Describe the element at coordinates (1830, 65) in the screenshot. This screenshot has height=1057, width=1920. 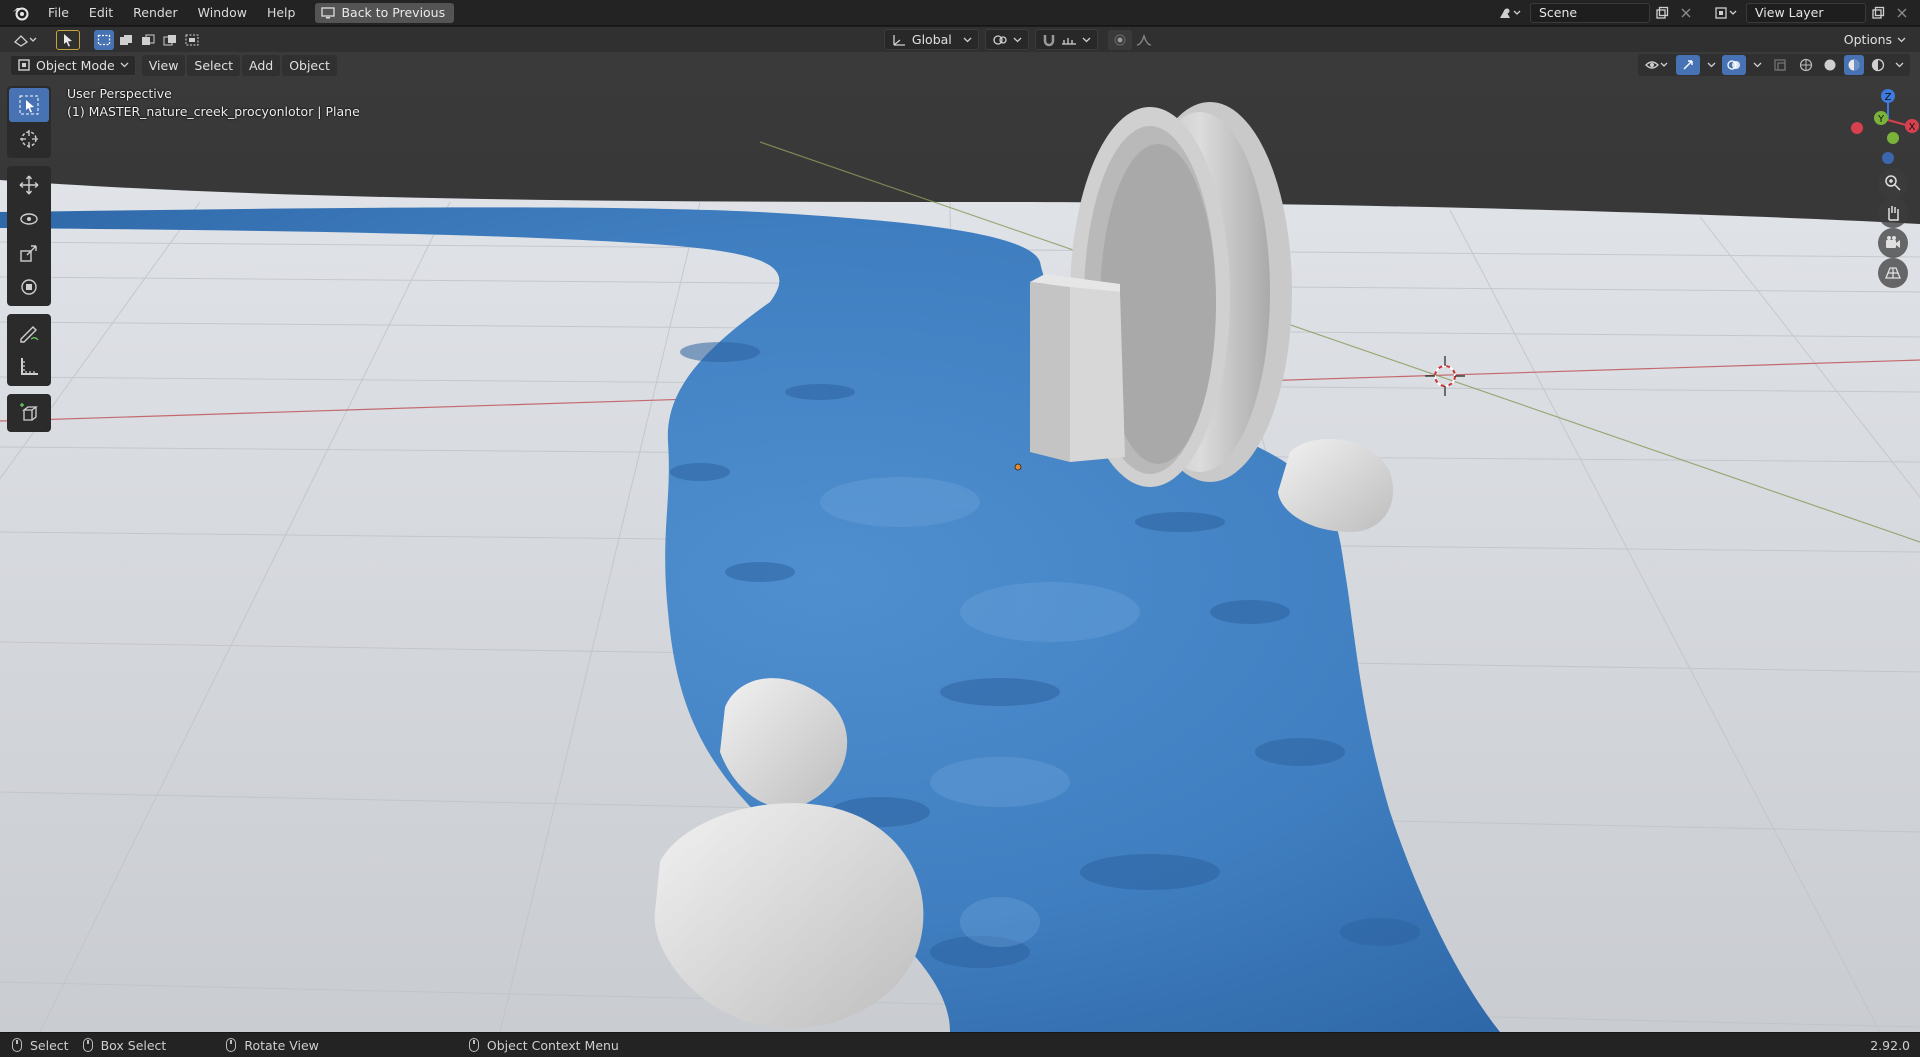
I see `shading-solid-icon` at that location.